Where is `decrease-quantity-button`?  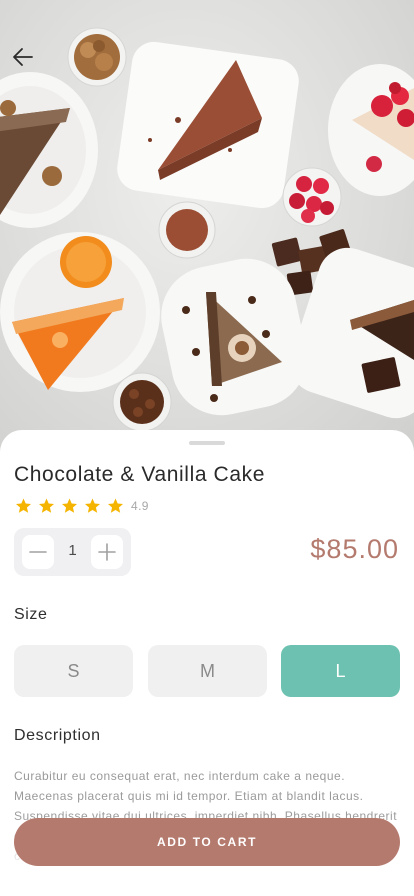
decrease-quantity-button is located at coordinates (38, 552).